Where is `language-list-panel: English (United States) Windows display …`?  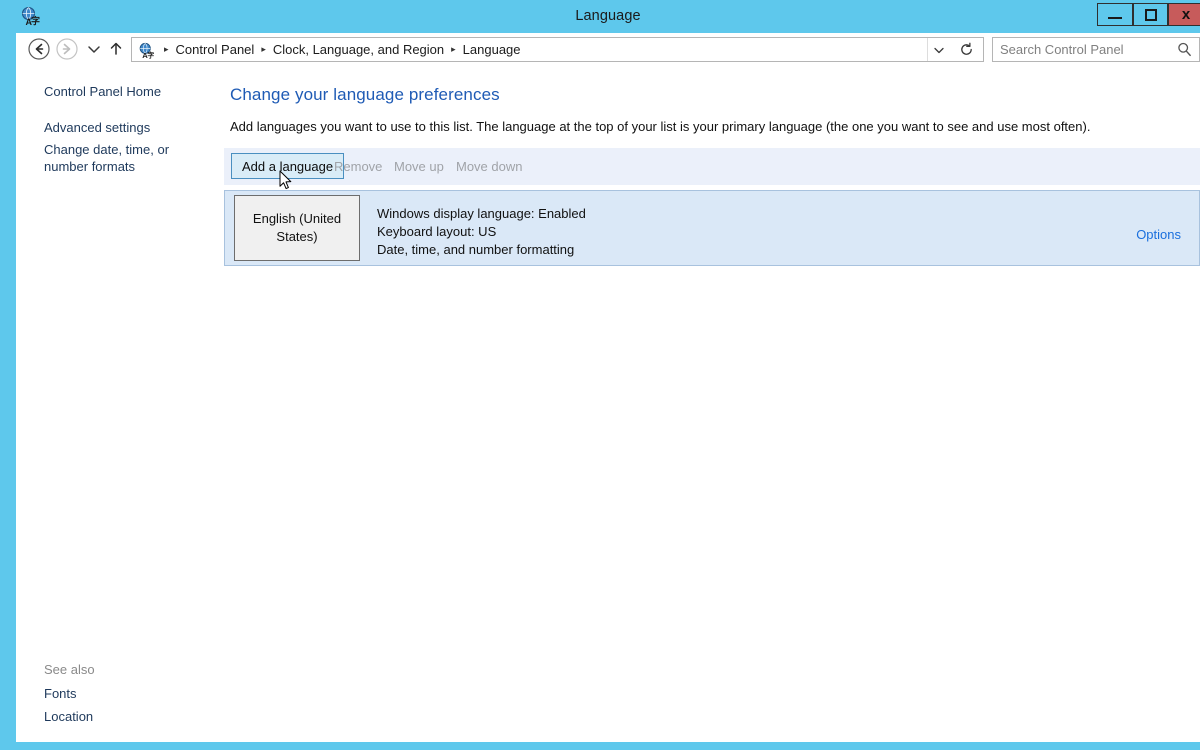
language-list-panel: English (United States) Windows display … is located at coordinates (712, 228).